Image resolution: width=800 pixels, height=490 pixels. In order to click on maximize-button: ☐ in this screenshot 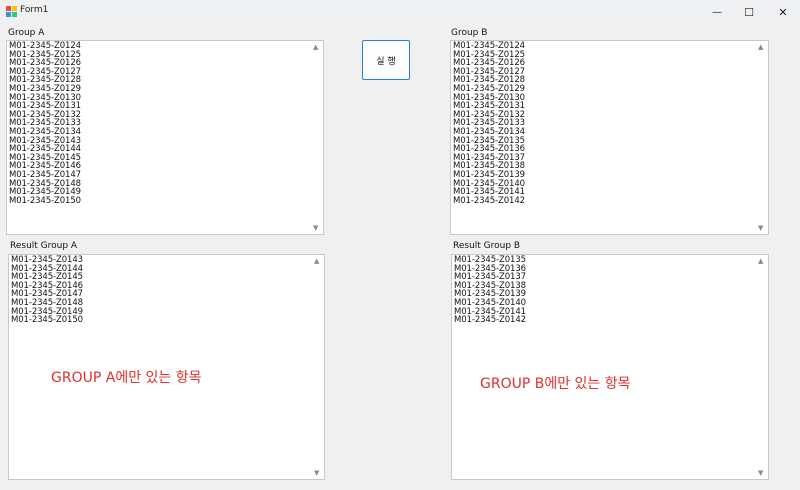, I will do `click(749, 12)`.